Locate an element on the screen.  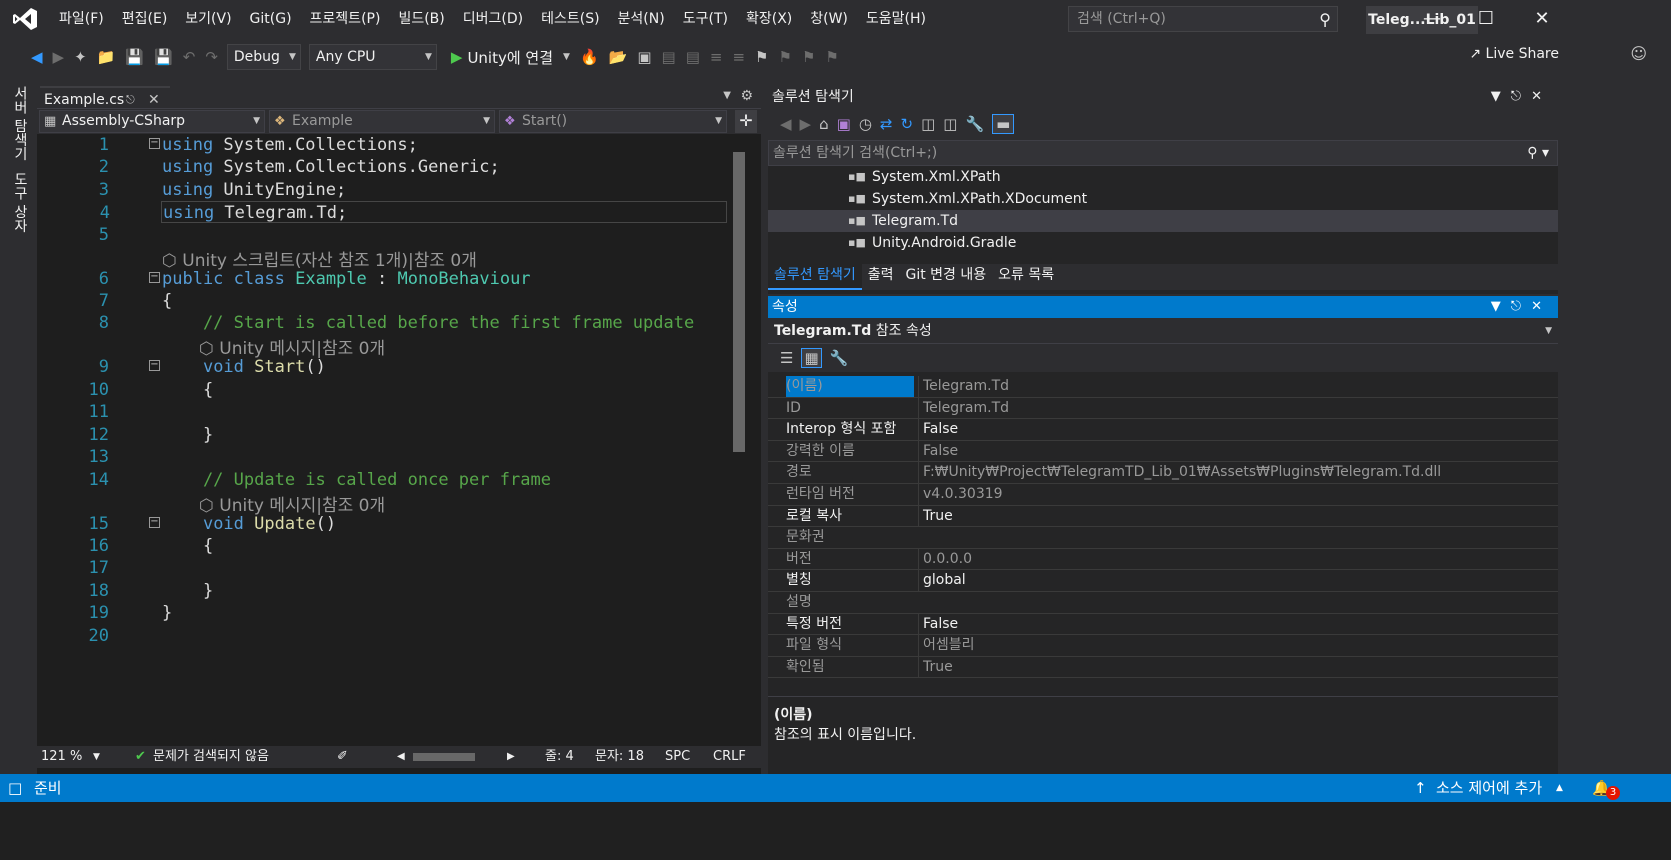
property-row: Interop 형식 포함 False is located at coordinates (1163, 430).